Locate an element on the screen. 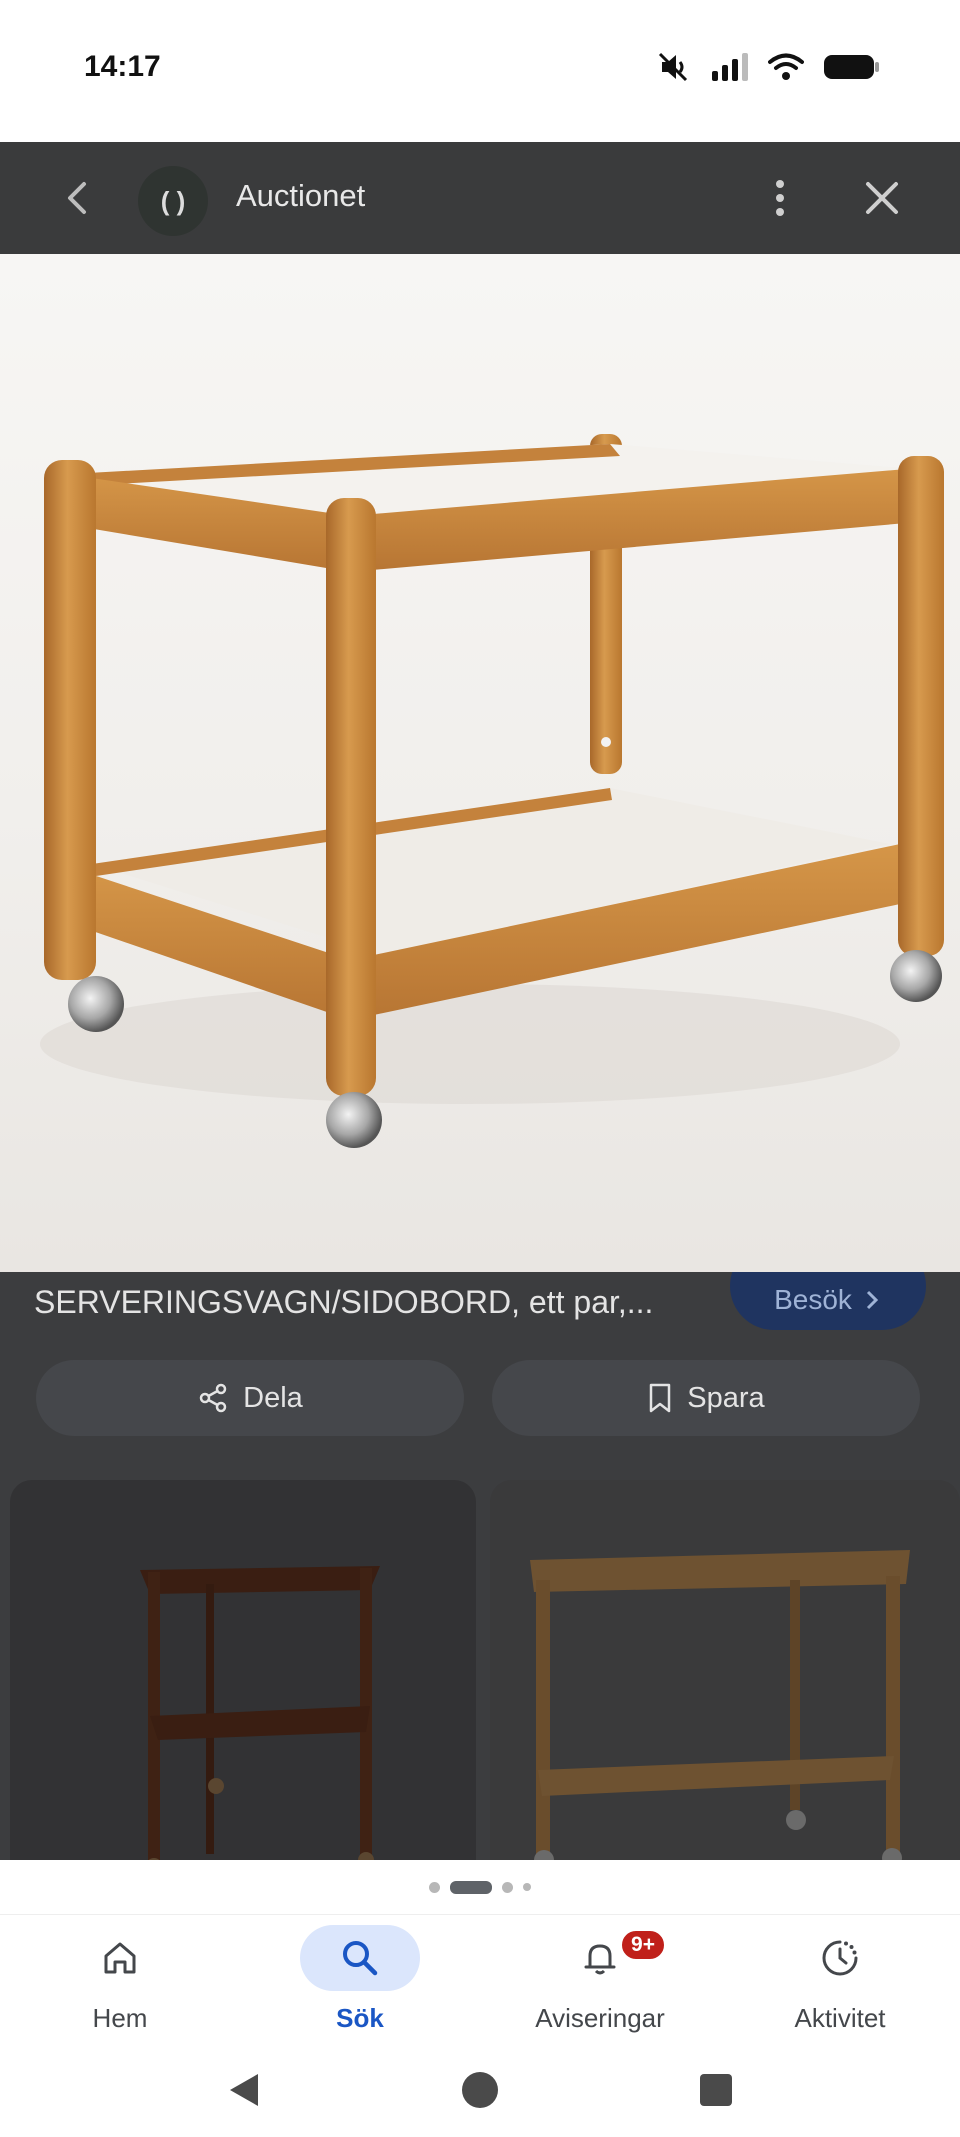 Image resolution: width=960 pixels, height=2137 pixels. home-icon is located at coordinates (120, 1958).